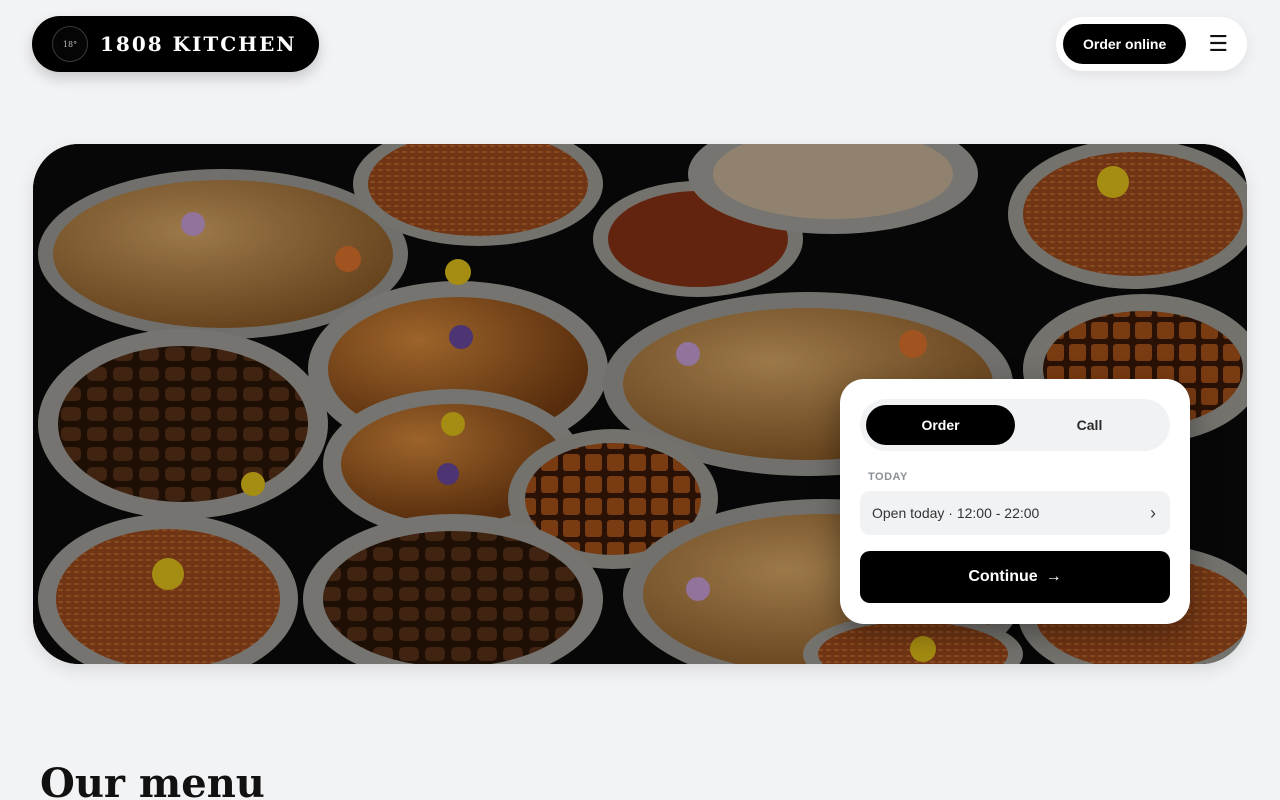 Image resolution: width=1280 pixels, height=800 pixels. Describe the element at coordinates (1053, 576) in the screenshot. I see `arrow-right-icon: →` at that location.